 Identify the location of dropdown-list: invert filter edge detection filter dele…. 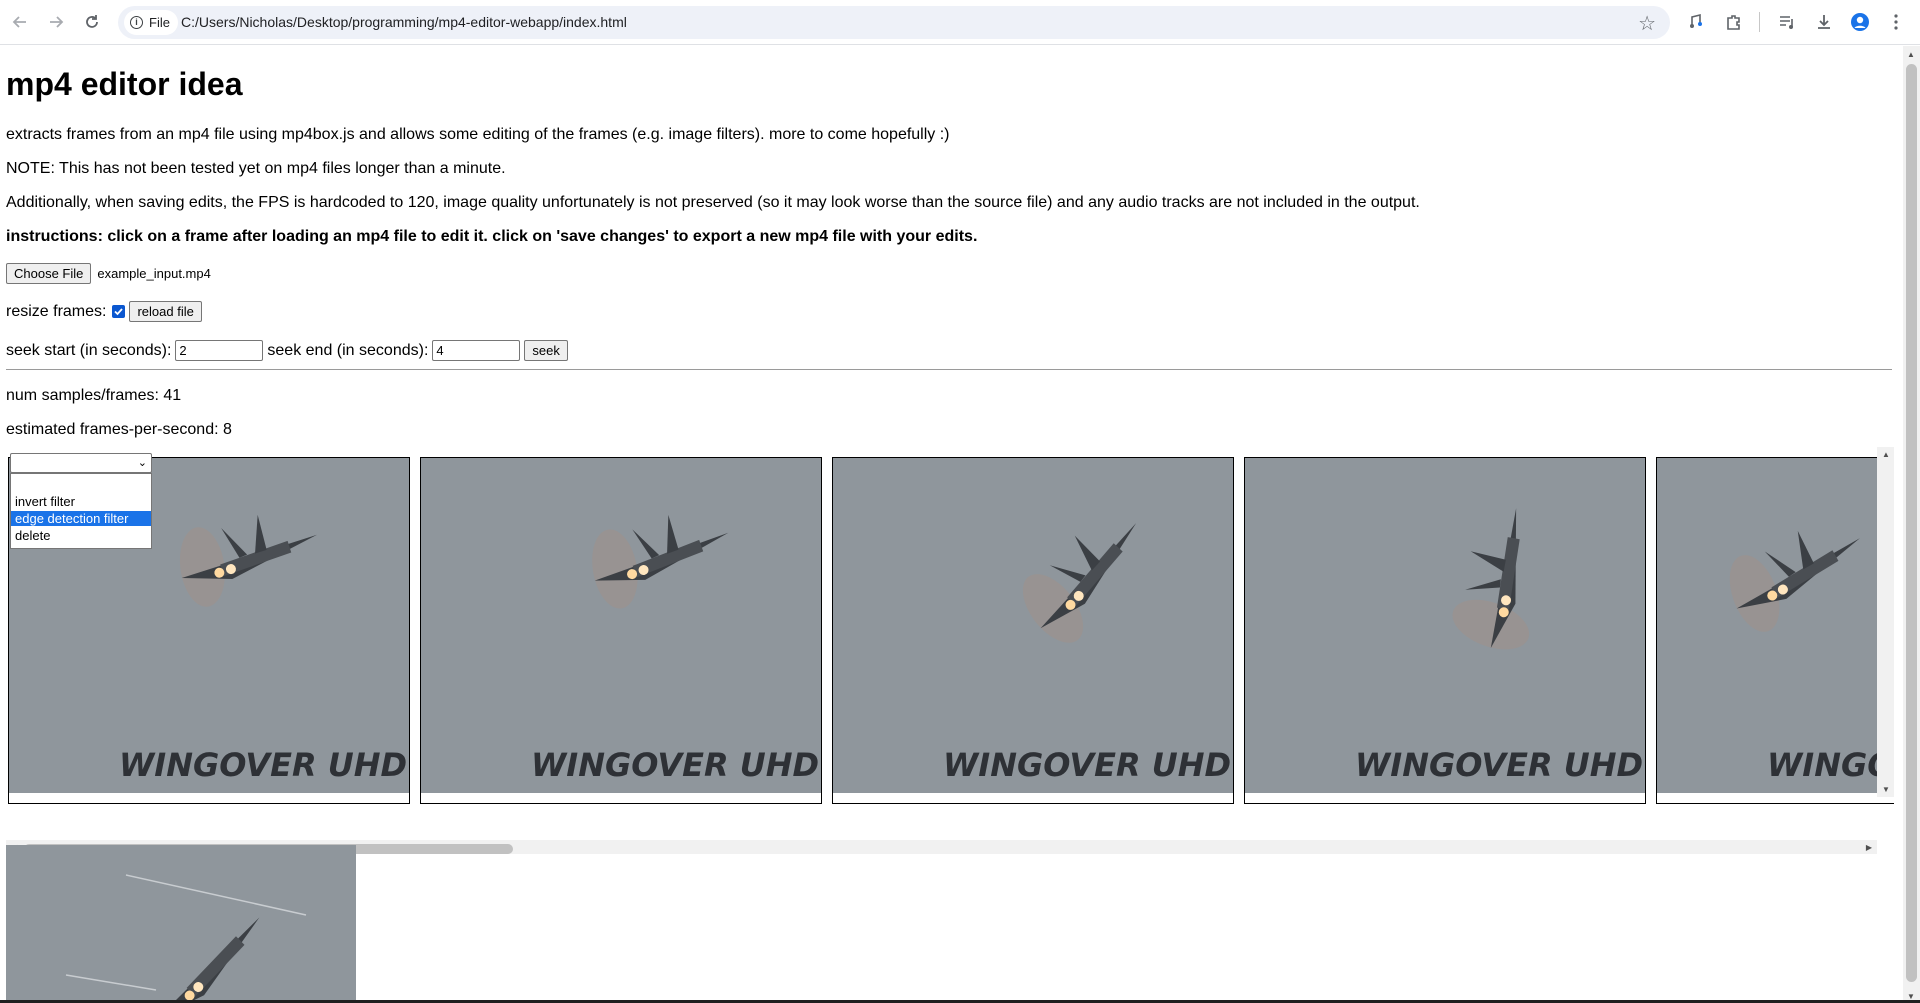
(81, 511).